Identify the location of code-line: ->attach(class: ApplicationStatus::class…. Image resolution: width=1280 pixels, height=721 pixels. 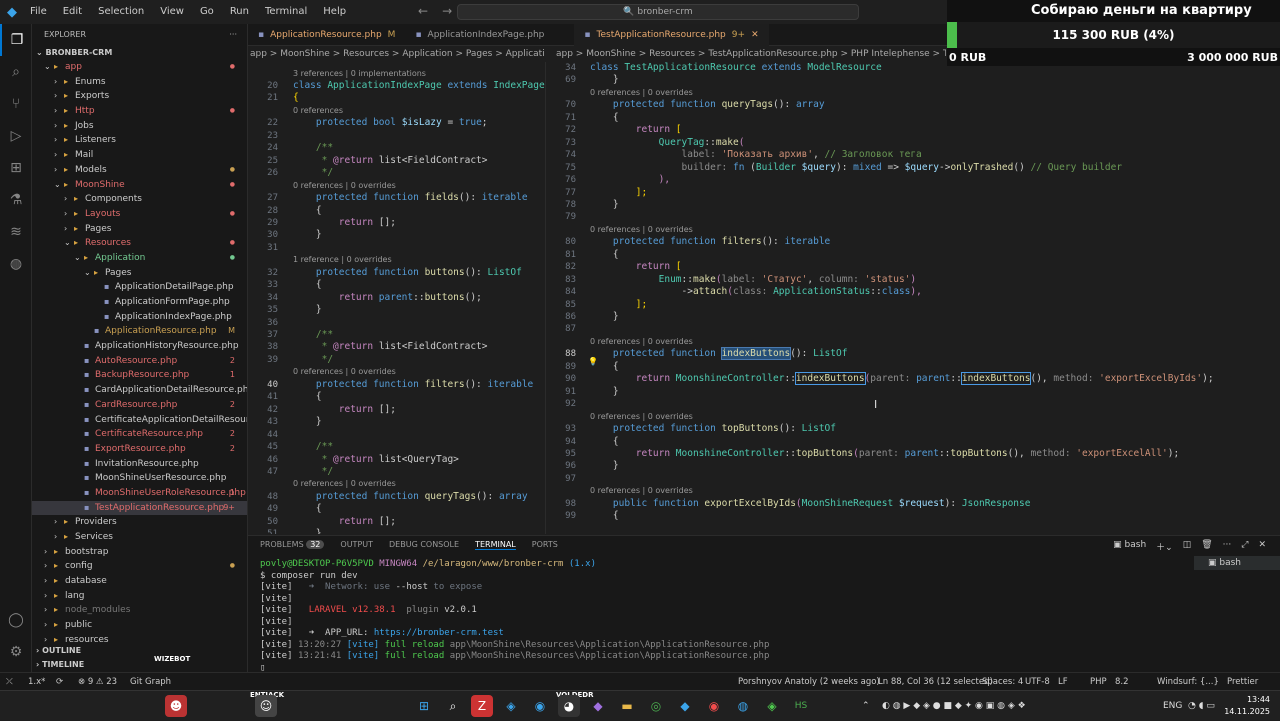
(756, 292).